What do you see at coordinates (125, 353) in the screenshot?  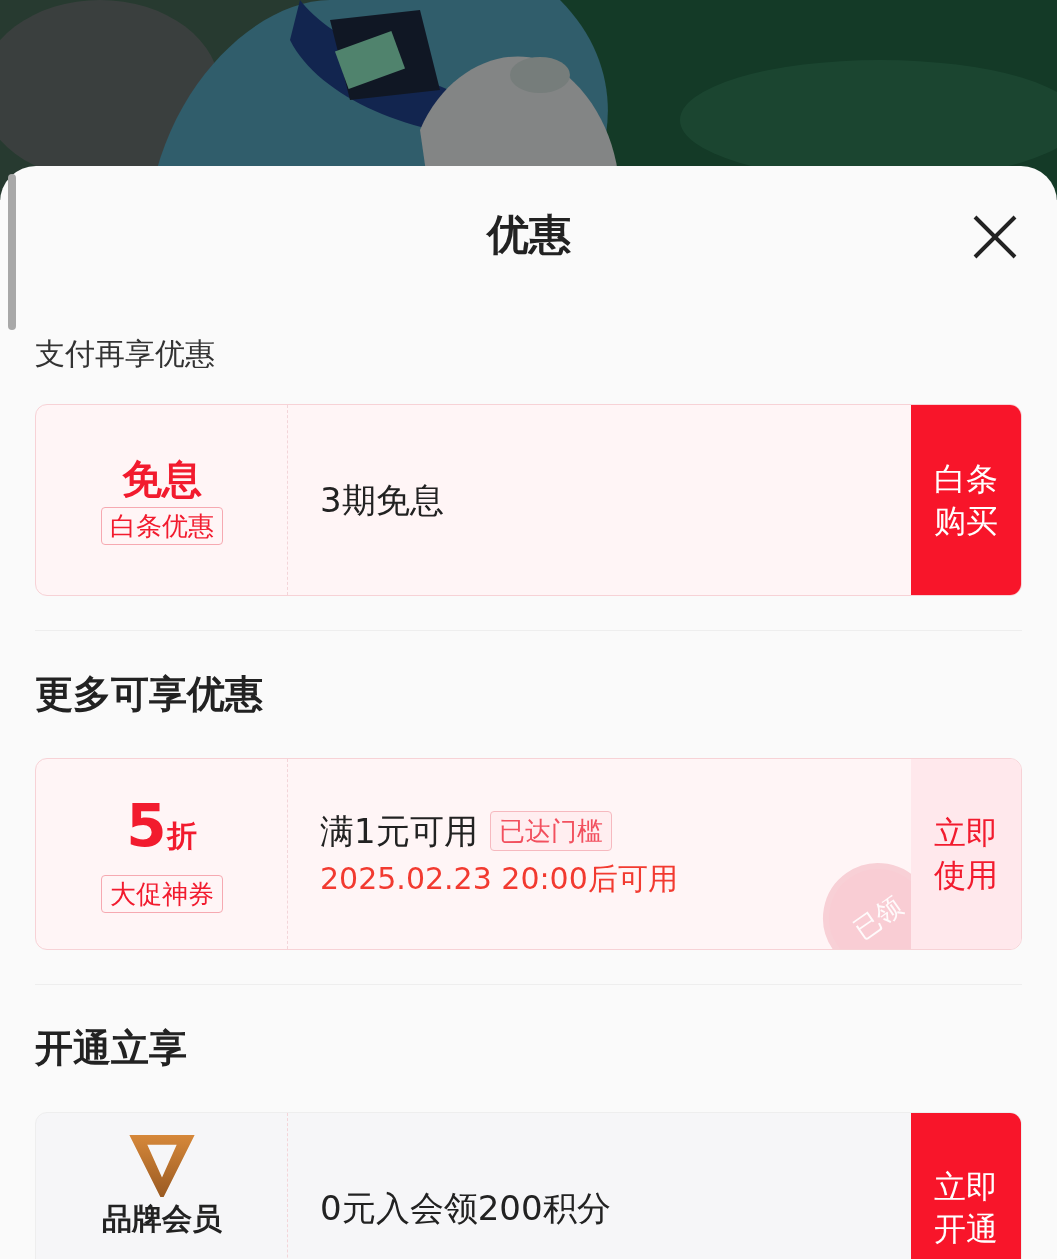 I see `section-heading: 支付再享优惠` at bounding box center [125, 353].